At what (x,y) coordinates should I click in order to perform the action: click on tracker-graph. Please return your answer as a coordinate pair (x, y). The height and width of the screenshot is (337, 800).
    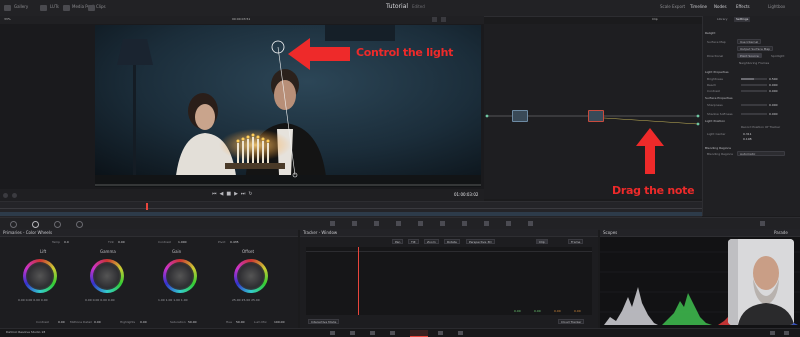
    Looking at the image, I should click on (449, 281).